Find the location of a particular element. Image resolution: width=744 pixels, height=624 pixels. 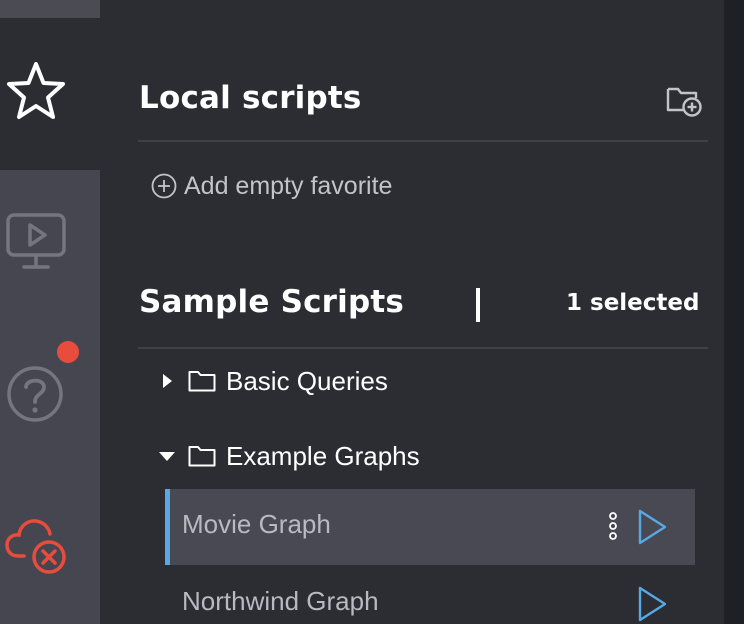

script-item-northwind-graph: Northwind Graph is located at coordinates (430, 595).